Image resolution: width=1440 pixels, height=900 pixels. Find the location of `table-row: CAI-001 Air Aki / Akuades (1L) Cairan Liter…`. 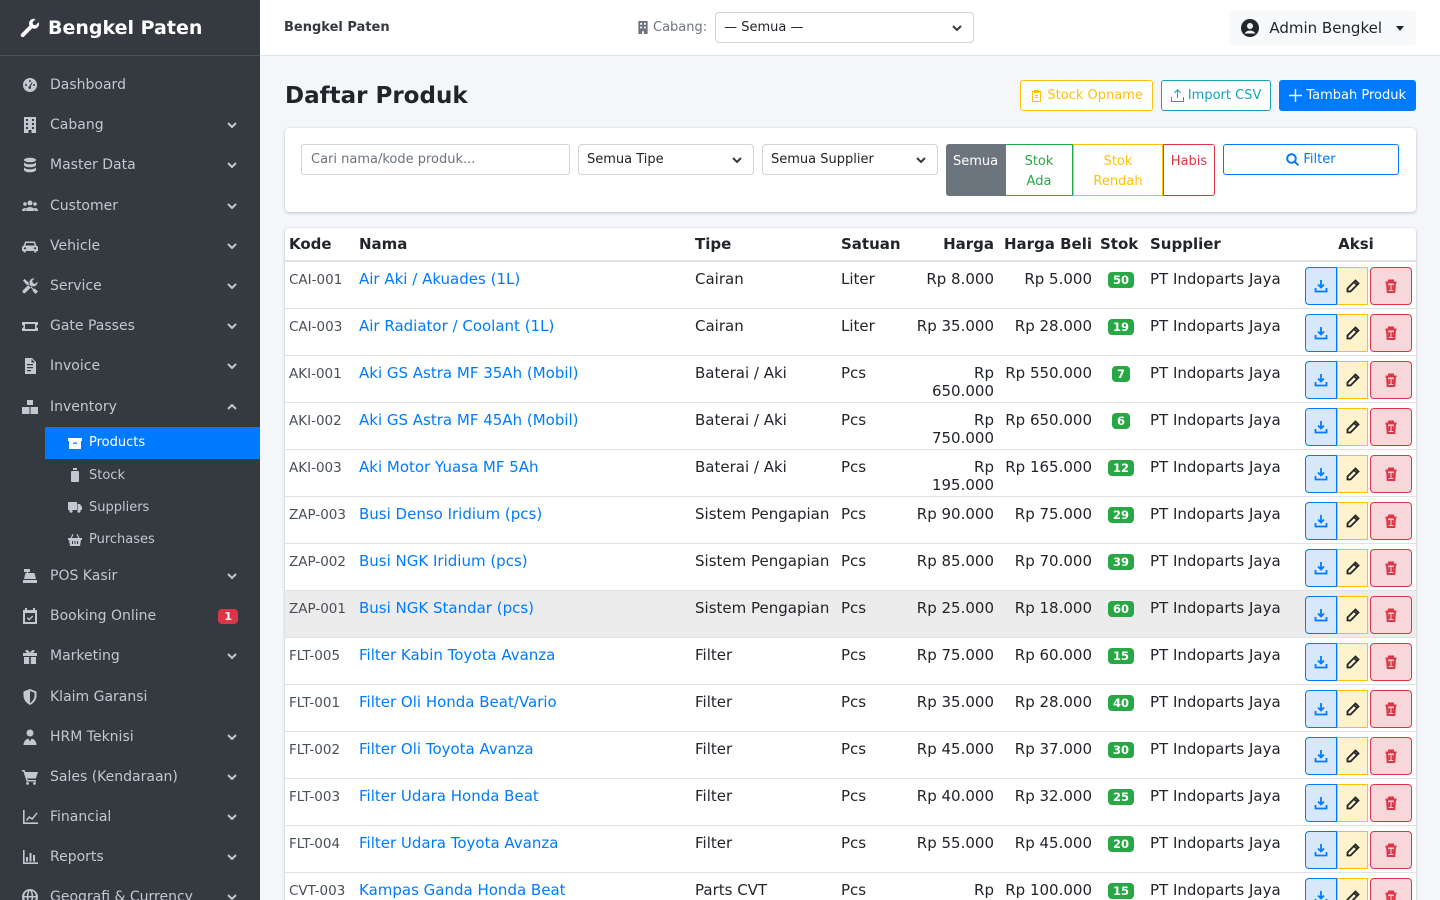

table-row: CAI-001 Air Aki / Akuades (1L) Cairan Liter… is located at coordinates (850, 284).